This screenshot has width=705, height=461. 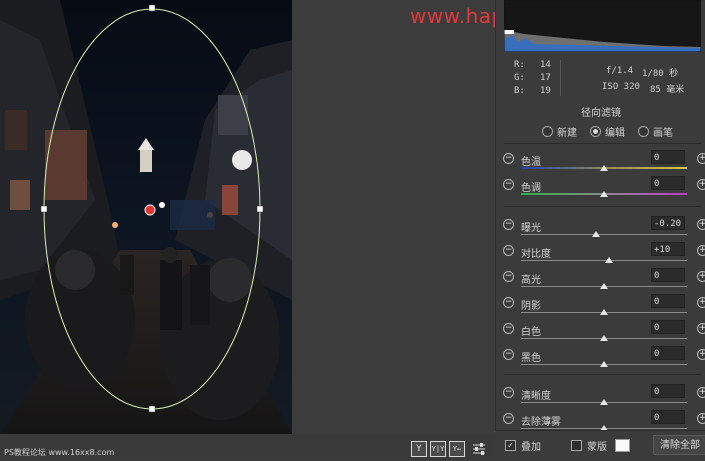 I want to click on mode-brush-label: 画笔, so click(x=663, y=133).